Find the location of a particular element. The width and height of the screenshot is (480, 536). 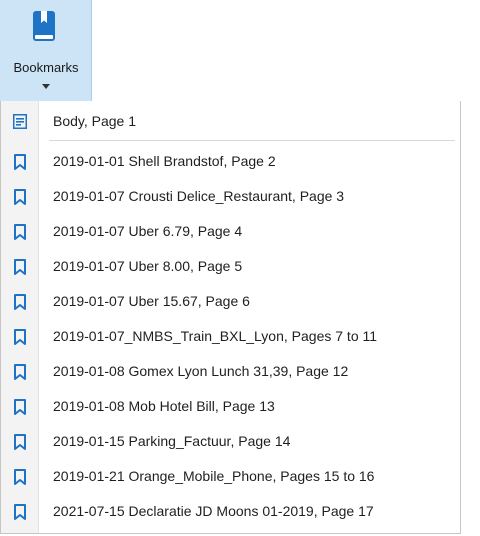

bookmark-book-icon is located at coordinates (44, 26).